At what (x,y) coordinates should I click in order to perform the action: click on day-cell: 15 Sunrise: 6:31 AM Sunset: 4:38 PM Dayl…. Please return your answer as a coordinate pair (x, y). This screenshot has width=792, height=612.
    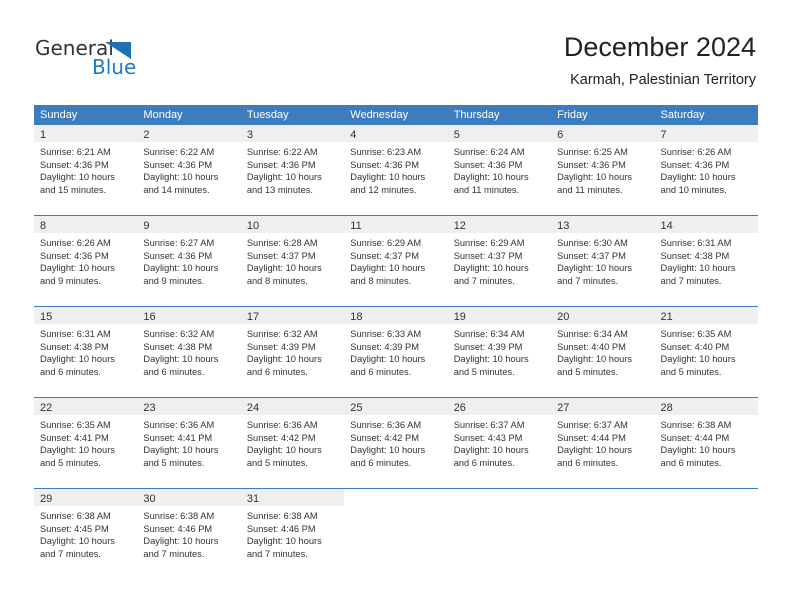
    Looking at the image, I should click on (86, 350).